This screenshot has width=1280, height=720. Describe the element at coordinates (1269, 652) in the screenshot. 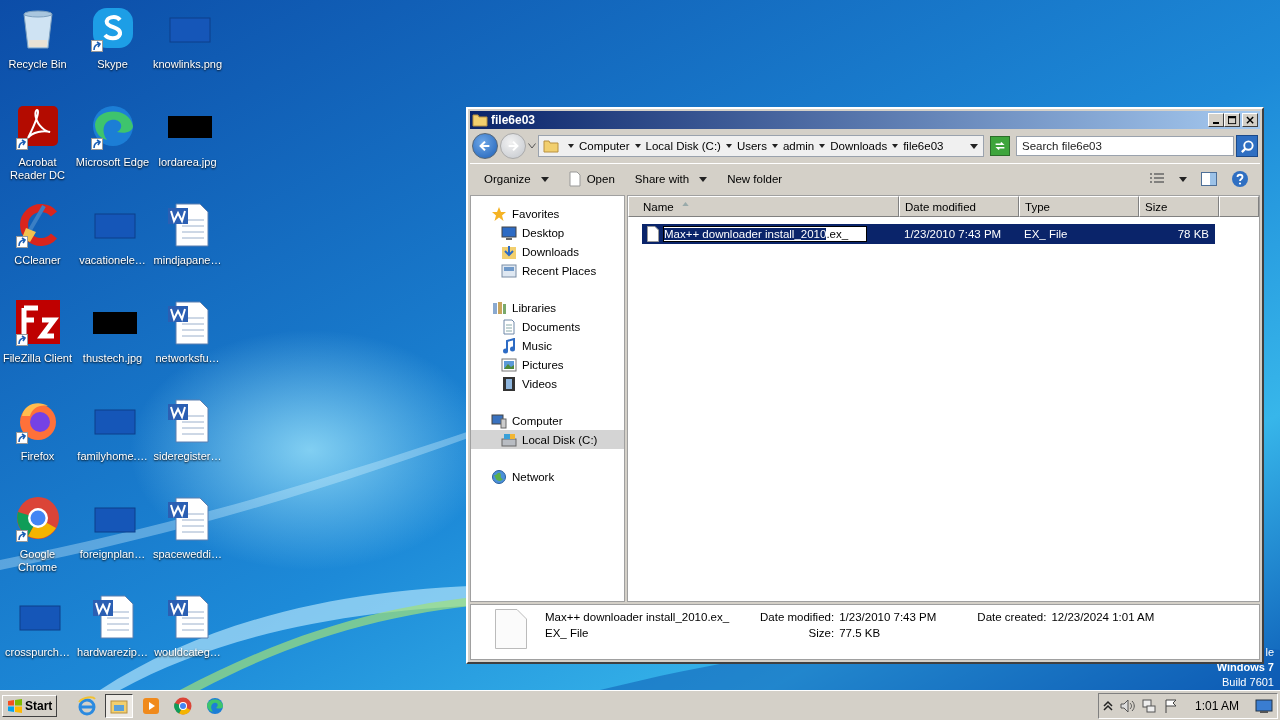

I see `os-version-text: le` at that location.